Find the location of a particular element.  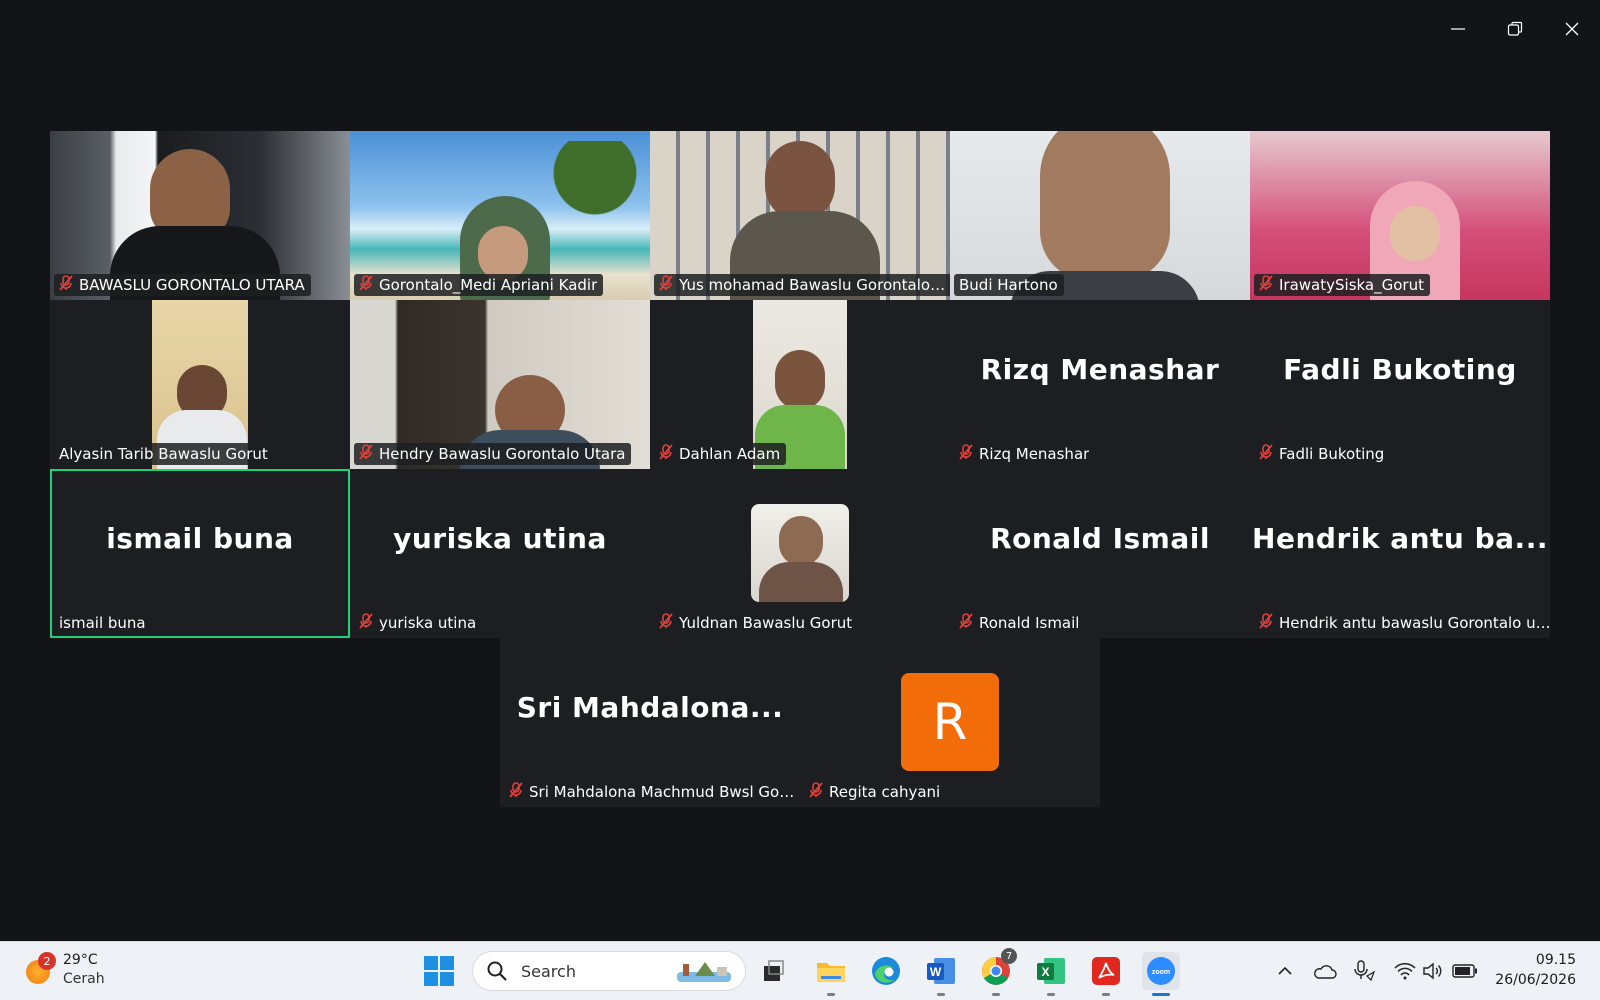

excel-button: X is located at coordinates (1051, 974).